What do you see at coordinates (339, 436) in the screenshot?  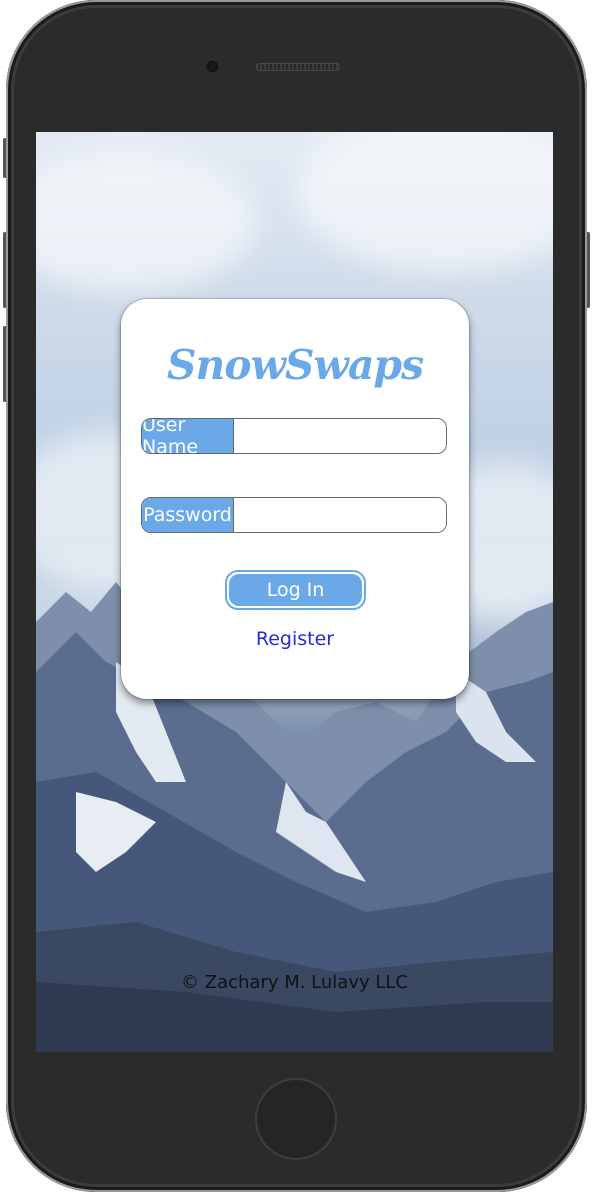 I see `username-input` at bounding box center [339, 436].